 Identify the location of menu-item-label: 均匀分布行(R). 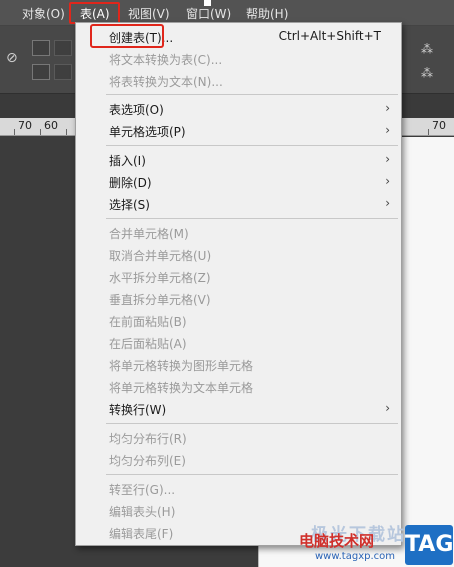
(148, 439).